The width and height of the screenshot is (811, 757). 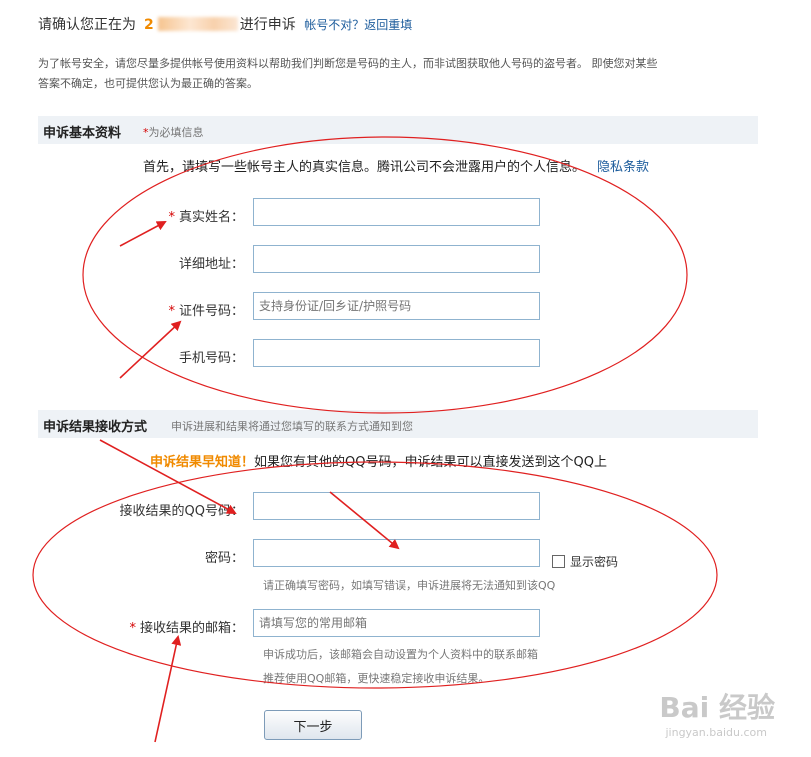 What do you see at coordinates (396, 306) in the screenshot?
I see `id-number-input` at bounding box center [396, 306].